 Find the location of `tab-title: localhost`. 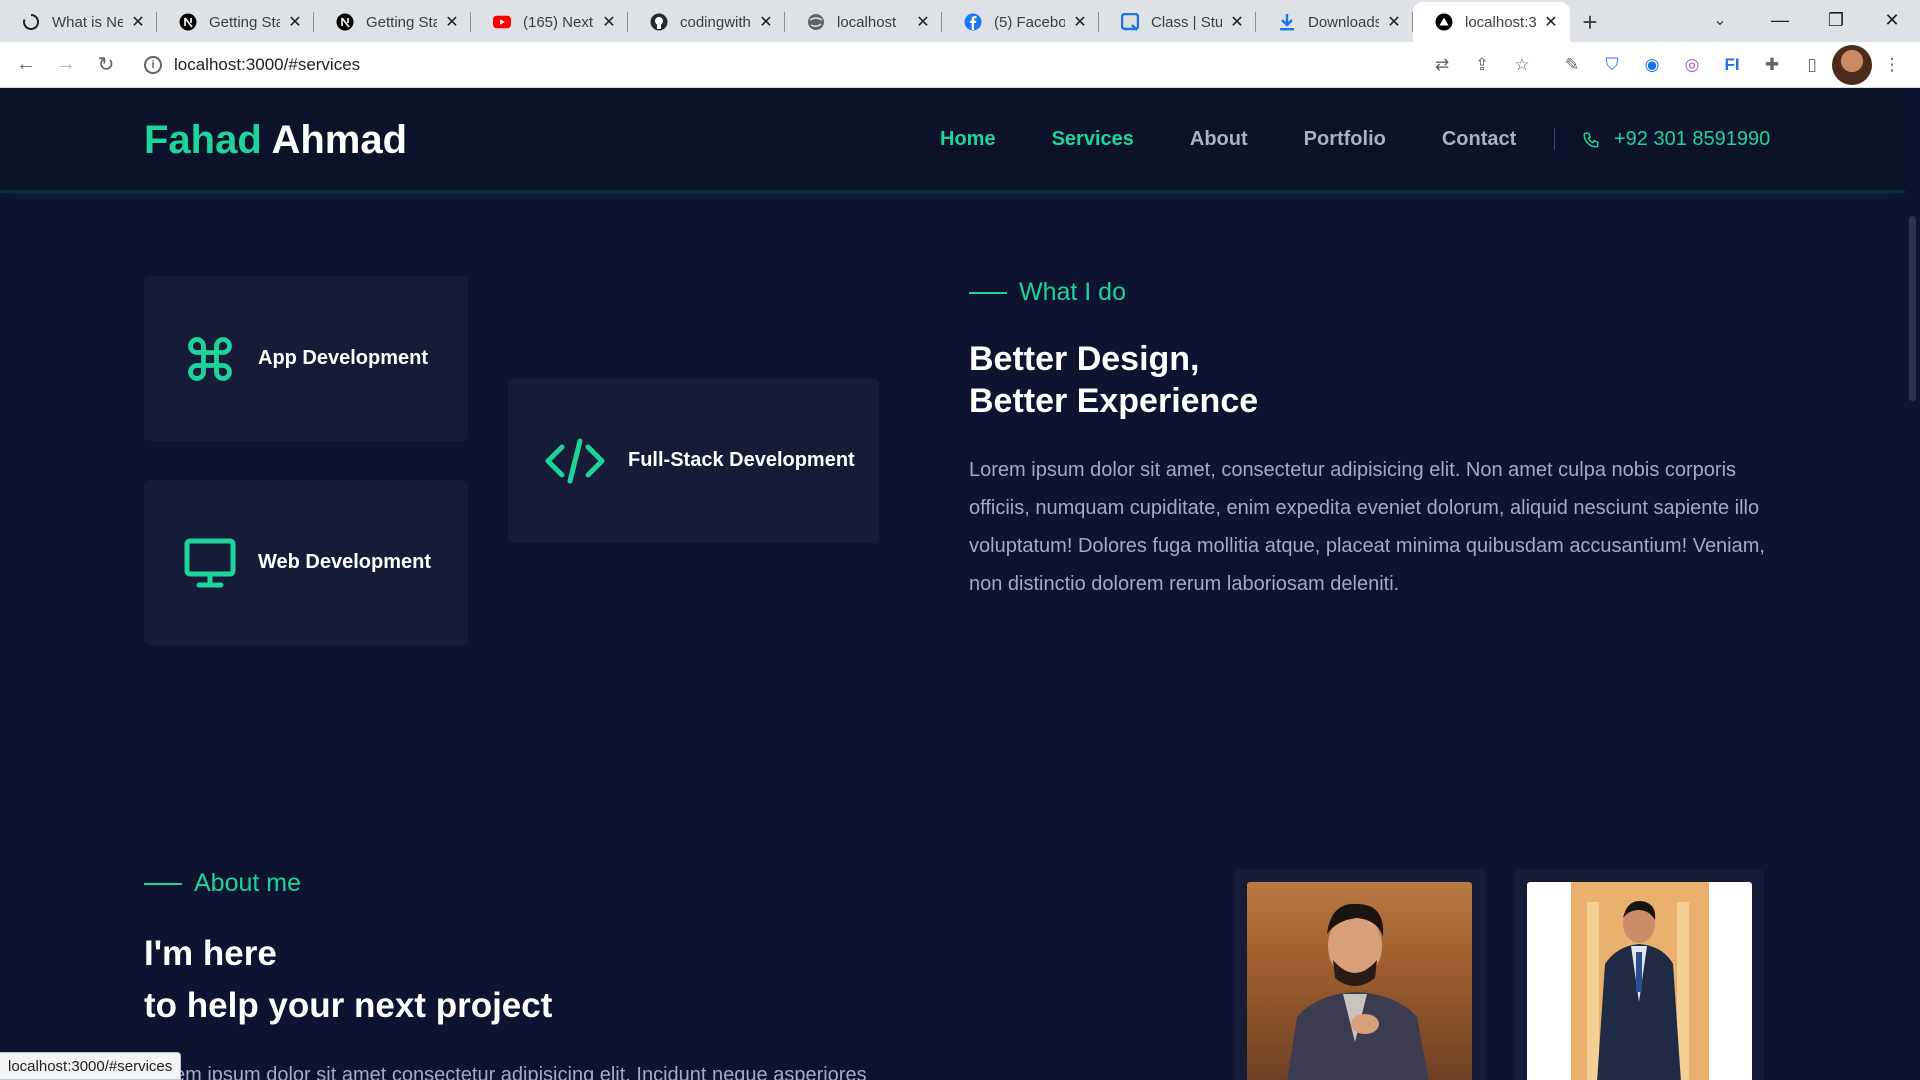

tab-title: localhost is located at coordinates (867, 22).